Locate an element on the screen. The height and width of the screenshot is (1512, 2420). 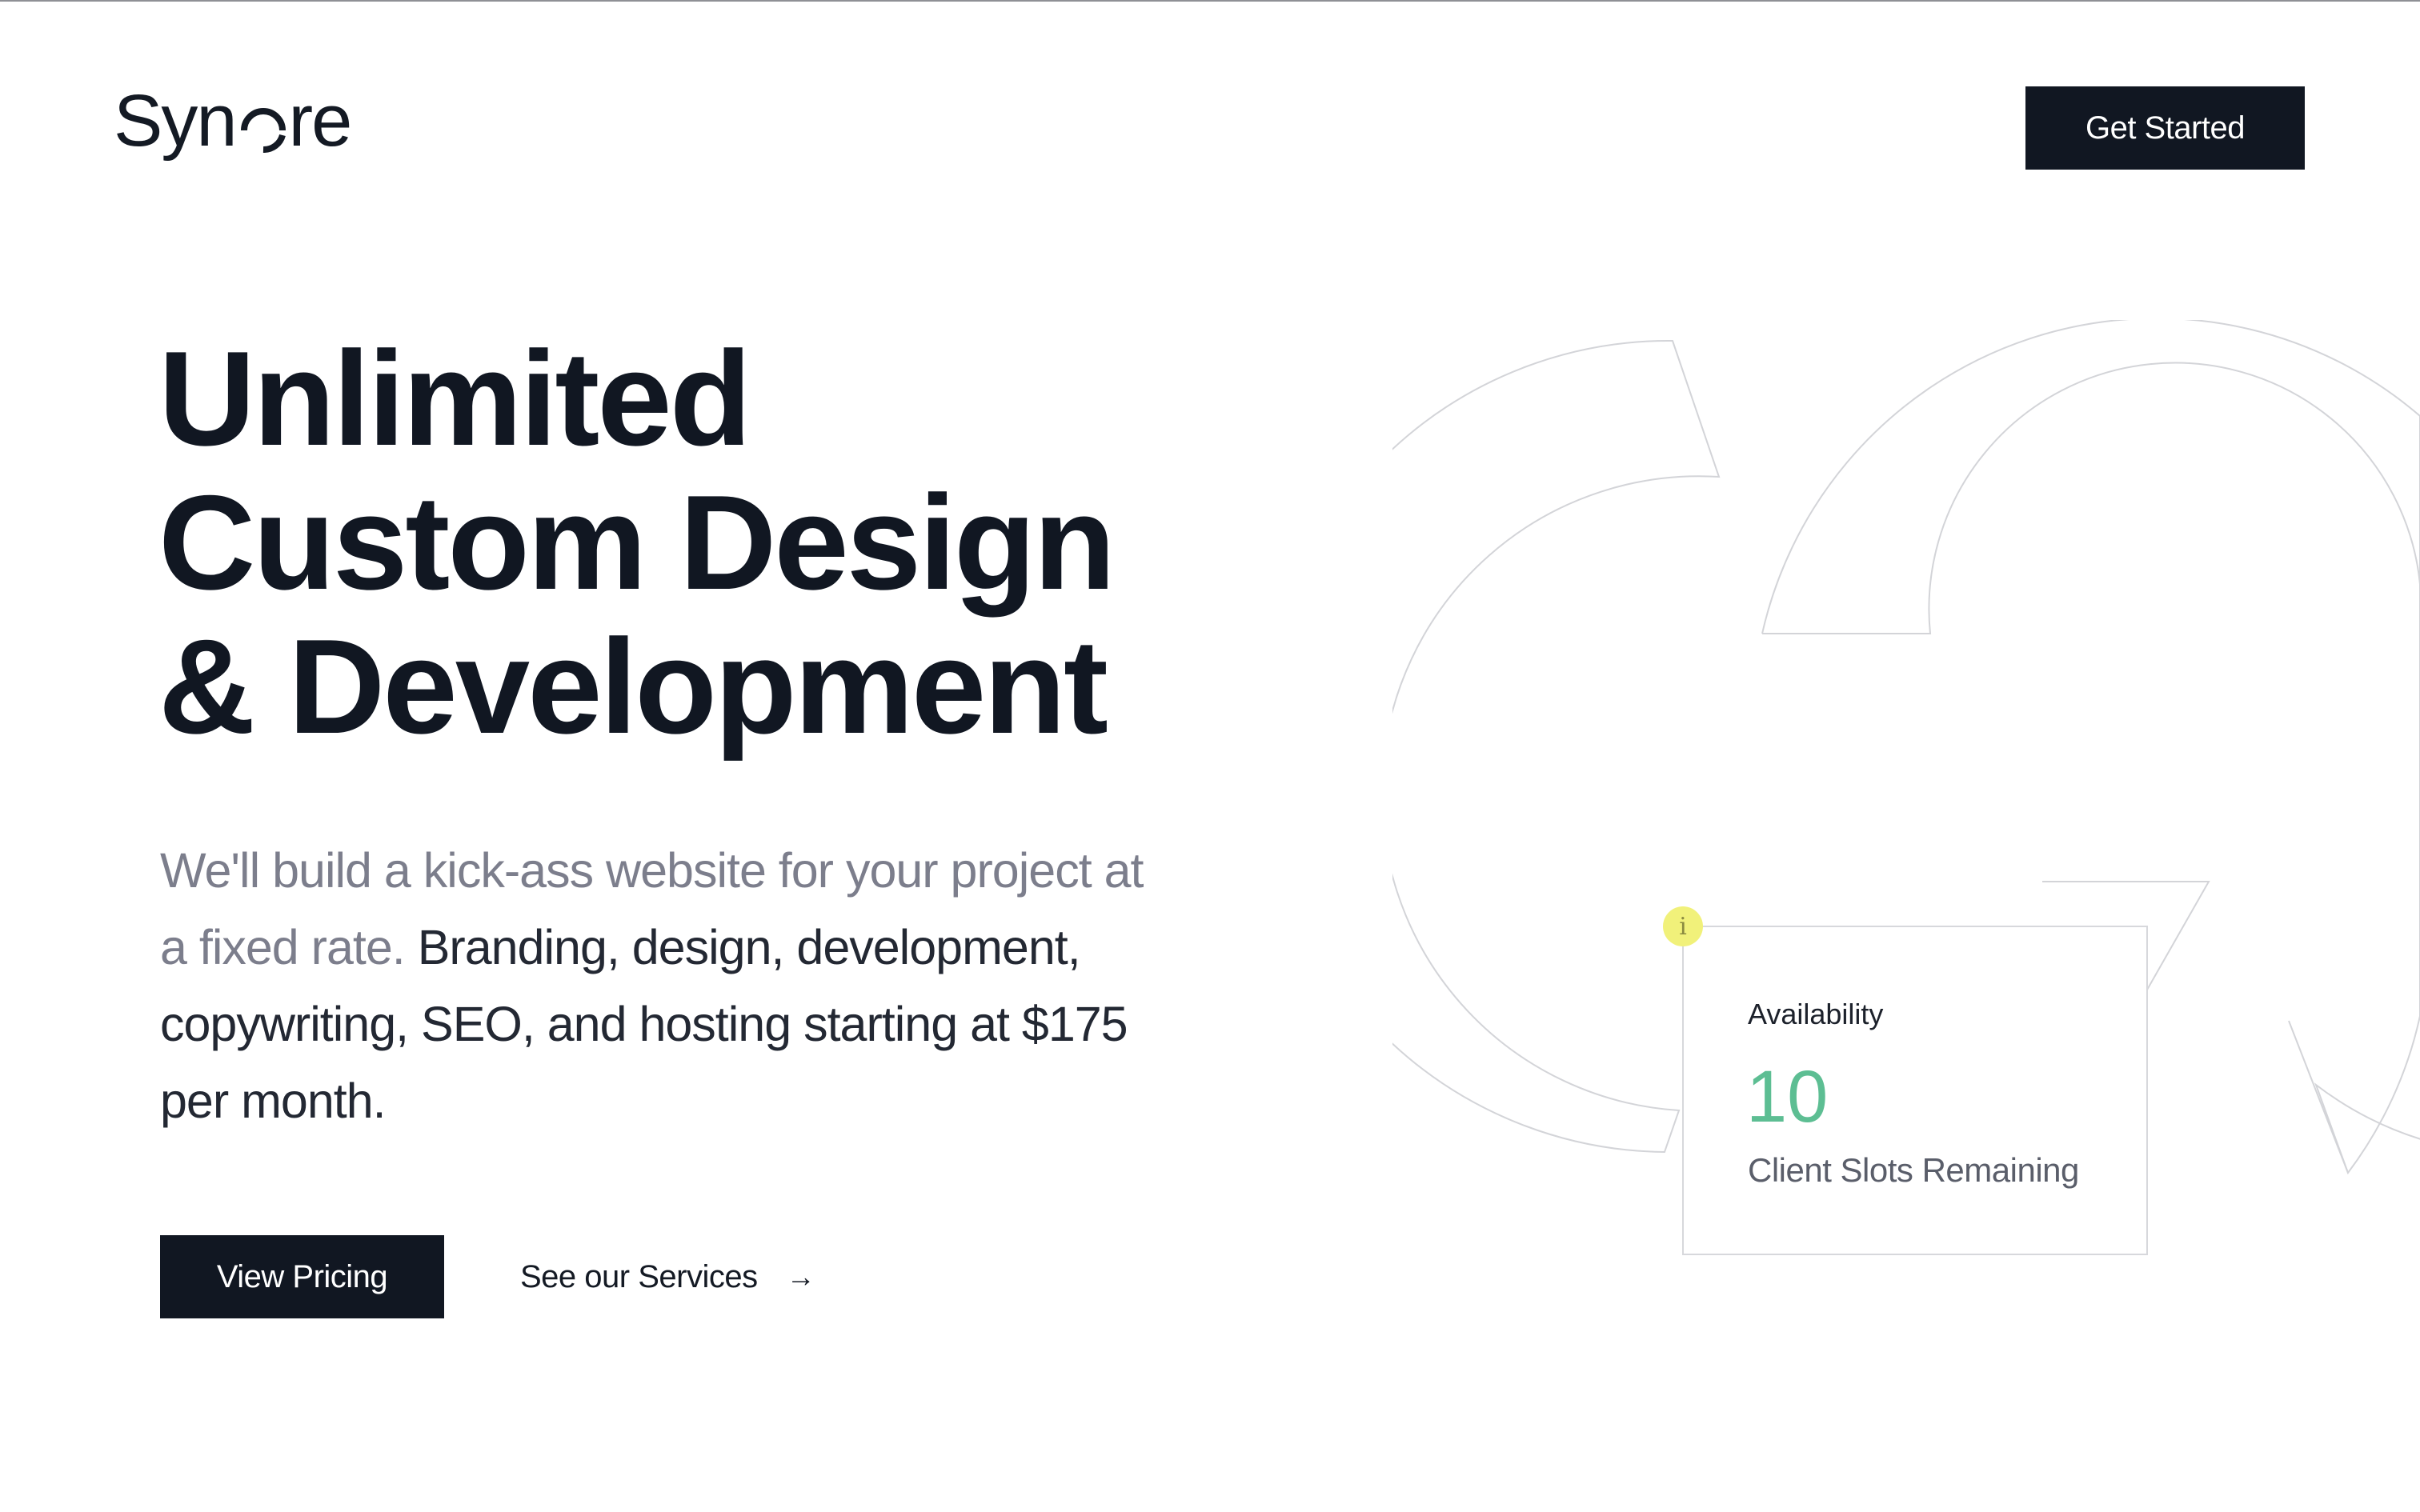
get-started-button: Get Started is located at coordinates (2165, 128).